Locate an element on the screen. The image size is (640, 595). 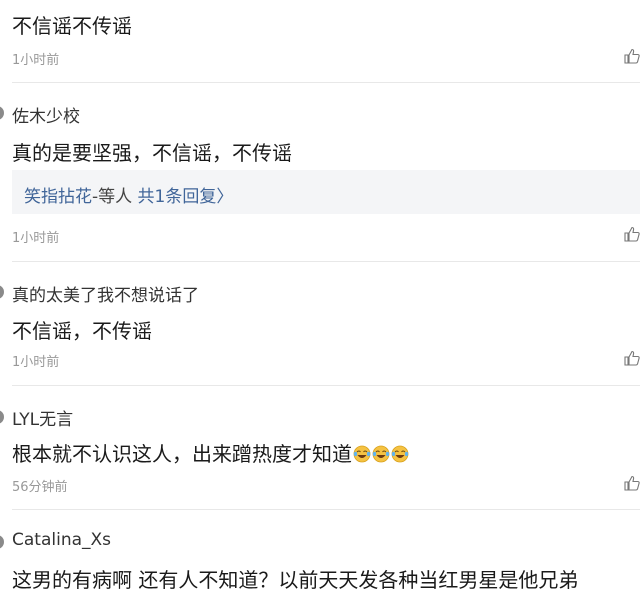
comment-username: Catalina_Xs is located at coordinates (61, 540).